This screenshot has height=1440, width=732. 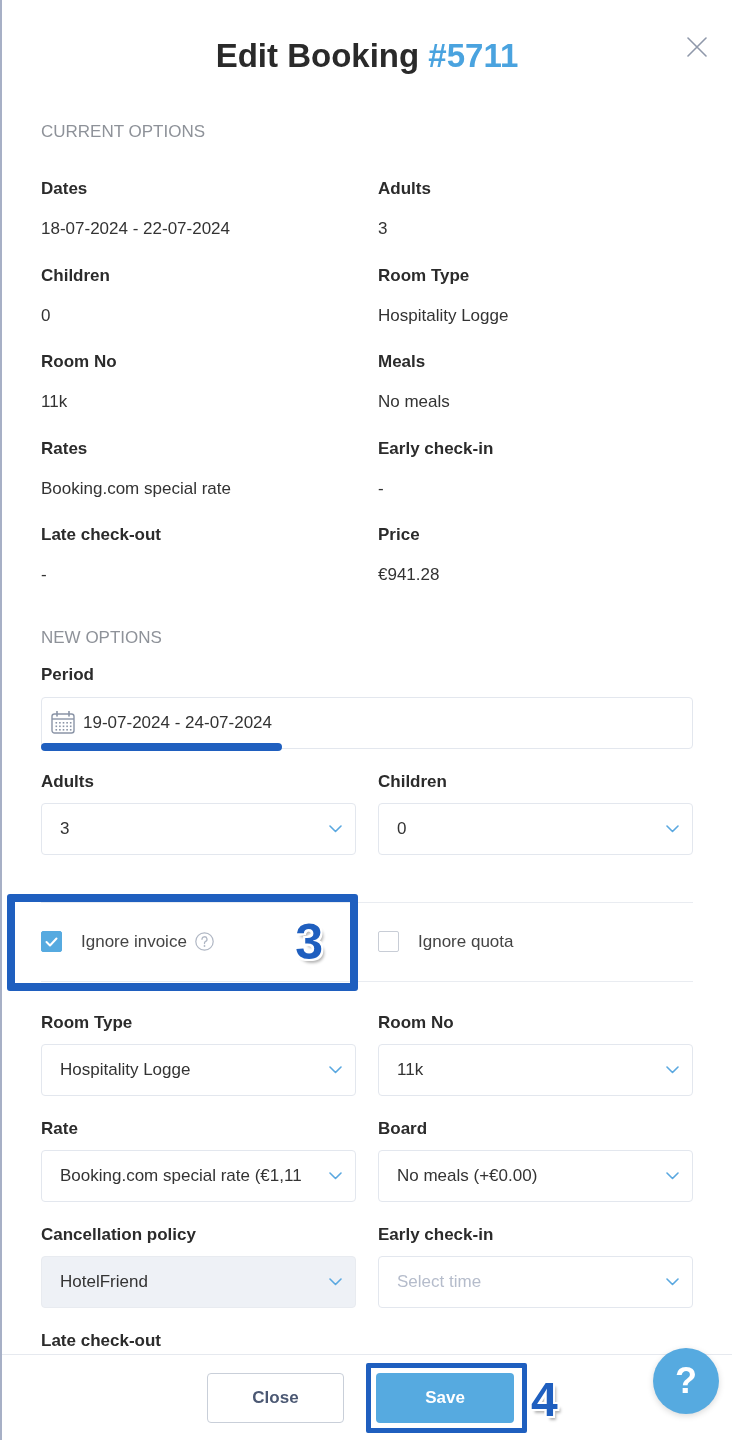 What do you see at coordinates (403, 1128) in the screenshot?
I see `field-label: Board` at bounding box center [403, 1128].